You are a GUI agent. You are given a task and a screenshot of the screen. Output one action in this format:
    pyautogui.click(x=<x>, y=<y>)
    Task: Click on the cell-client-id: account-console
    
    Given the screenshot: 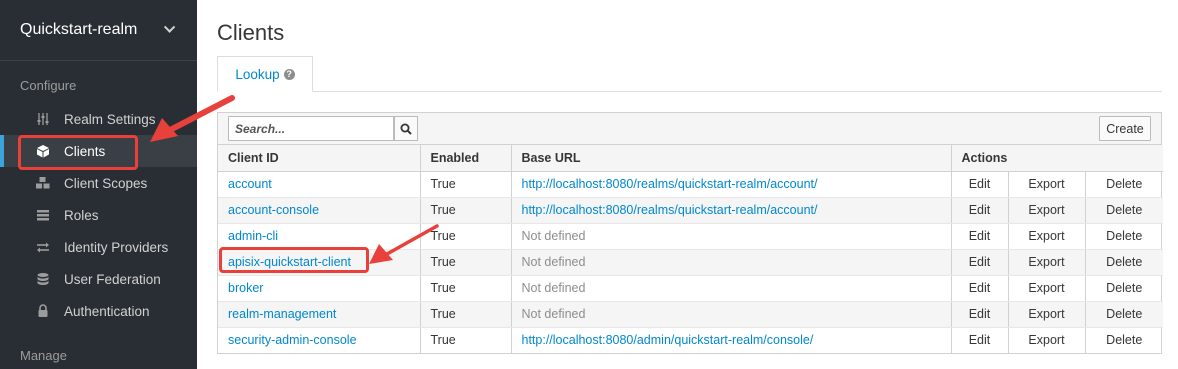 What is the action you would take?
    pyautogui.click(x=319, y=210)
    